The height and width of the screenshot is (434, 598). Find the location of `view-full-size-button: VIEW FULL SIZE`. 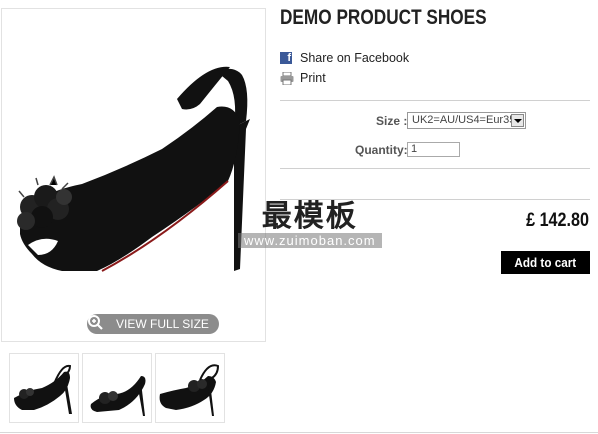

view-full-size-button: VIEW FULL SIZE is located at coordinates (153, 324).